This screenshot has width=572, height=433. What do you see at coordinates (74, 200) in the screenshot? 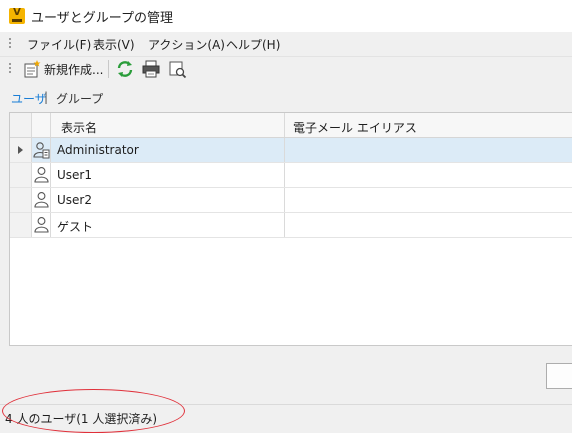
I see `user-name-cell: User2` at bounding box center [74, 200].